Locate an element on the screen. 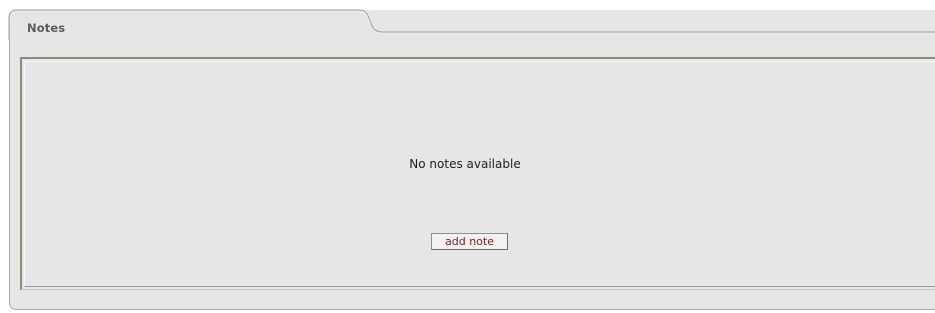 This screenshot has height=313, width=935. tab-notes: Notes is located at coordinates (46, 28).